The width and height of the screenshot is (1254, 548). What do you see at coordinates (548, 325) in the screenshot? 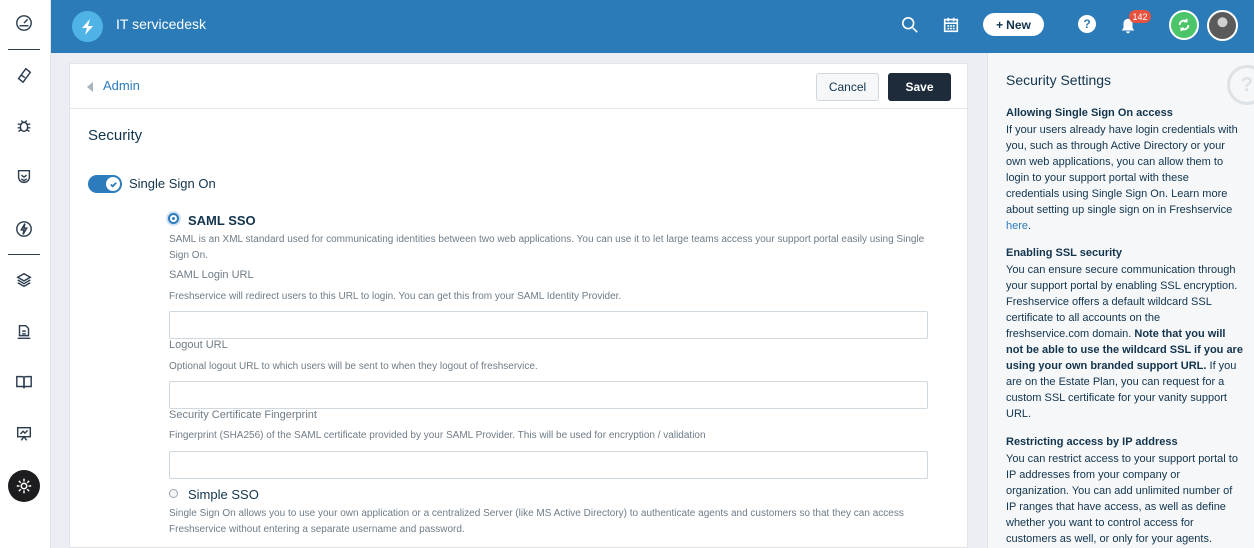
I see `saml-login-url-input` at bounding box center [548, 325].